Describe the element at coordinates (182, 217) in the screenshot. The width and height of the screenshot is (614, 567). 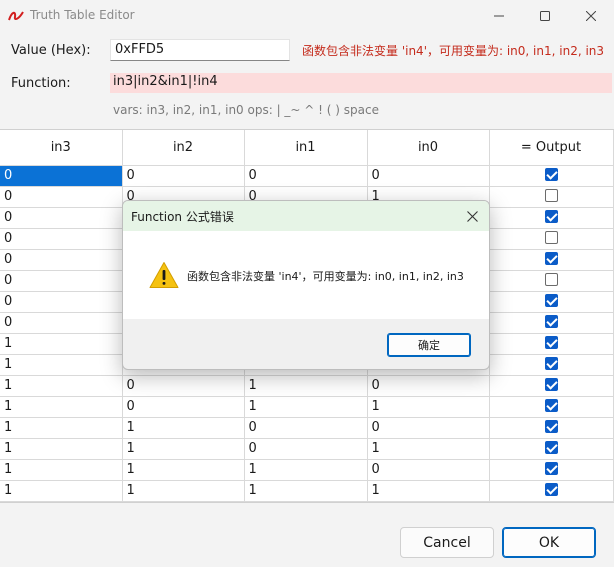
I see `dialog-title: Function 公式错误` at that location.